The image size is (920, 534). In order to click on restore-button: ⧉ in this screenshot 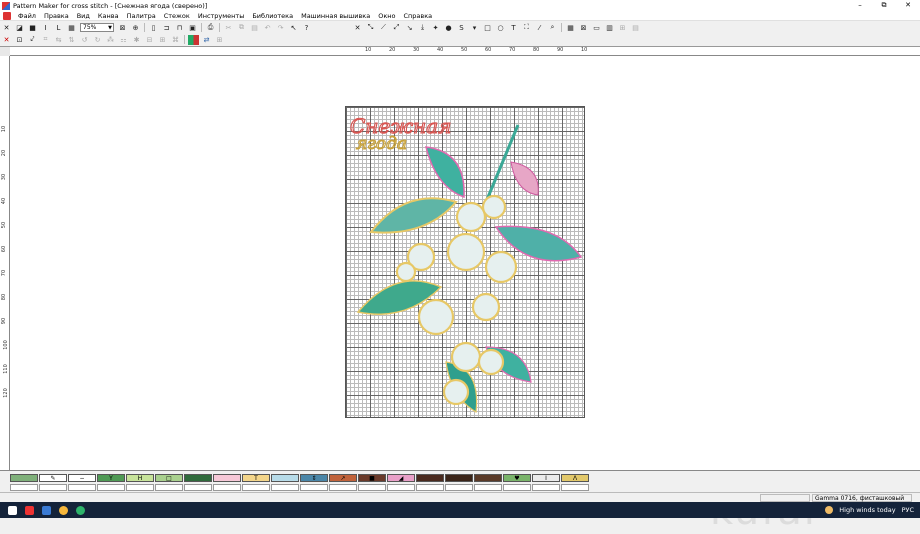, I will do `click(884, 5)`.